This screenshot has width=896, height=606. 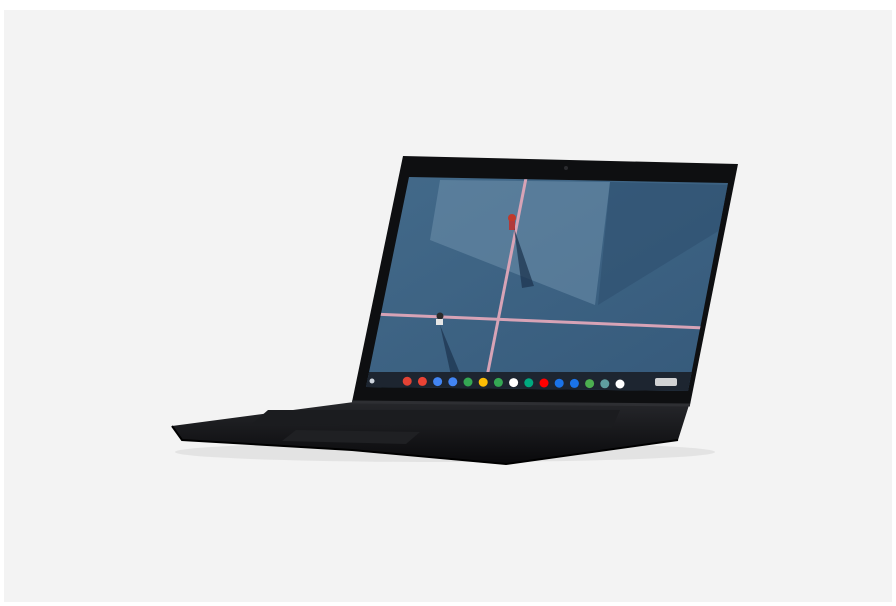 I want to click on files-icon, so click(x=574, y=383).